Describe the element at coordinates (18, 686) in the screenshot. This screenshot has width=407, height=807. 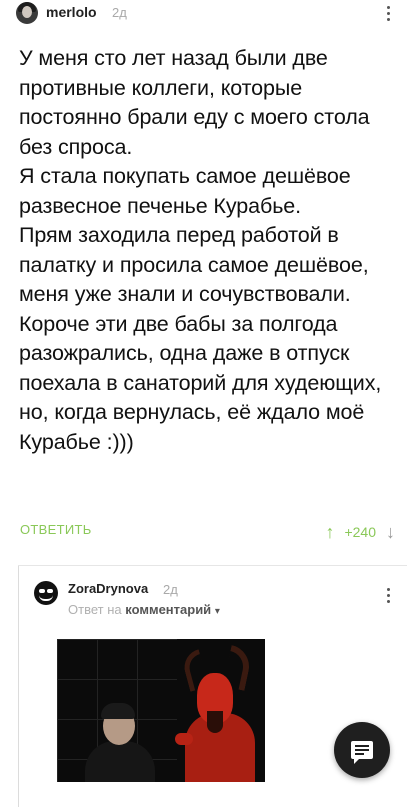
I see `thread-line` at that location.